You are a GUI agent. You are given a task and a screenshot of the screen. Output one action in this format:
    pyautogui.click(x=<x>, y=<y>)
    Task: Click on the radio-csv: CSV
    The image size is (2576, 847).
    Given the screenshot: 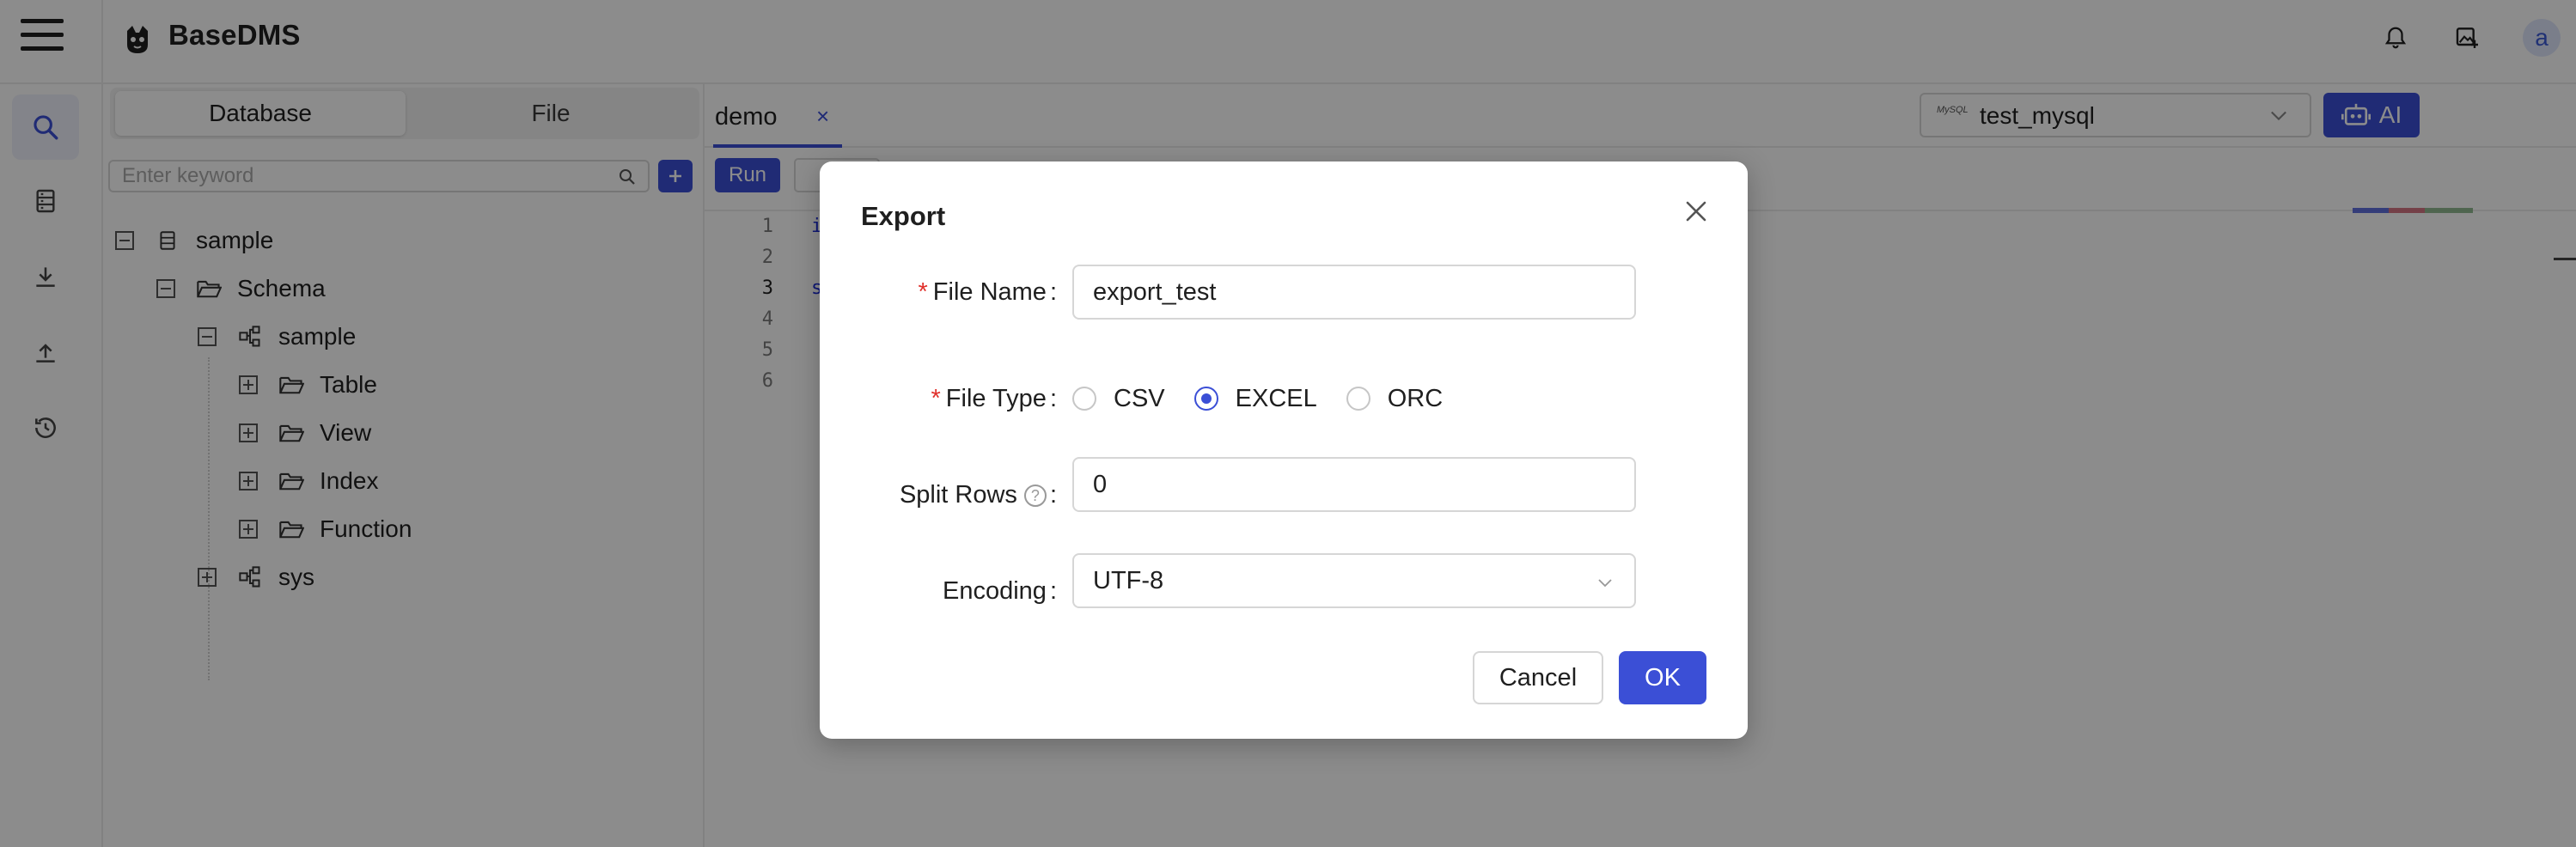 What is the action you would take?
    pyautogui.click(x=1118, y=399)
    